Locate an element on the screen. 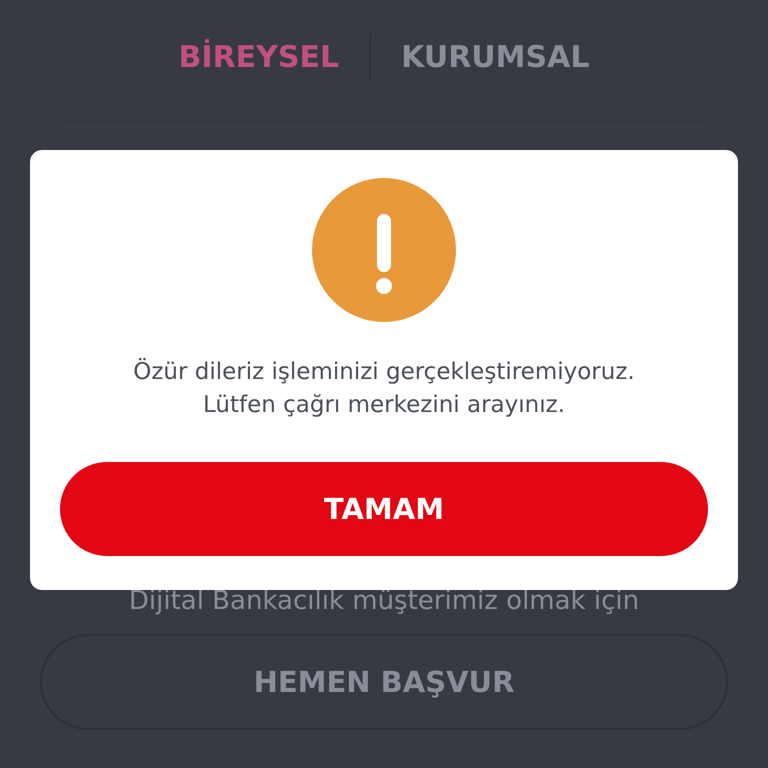  warning-icon is located at coordinates (384, 250).